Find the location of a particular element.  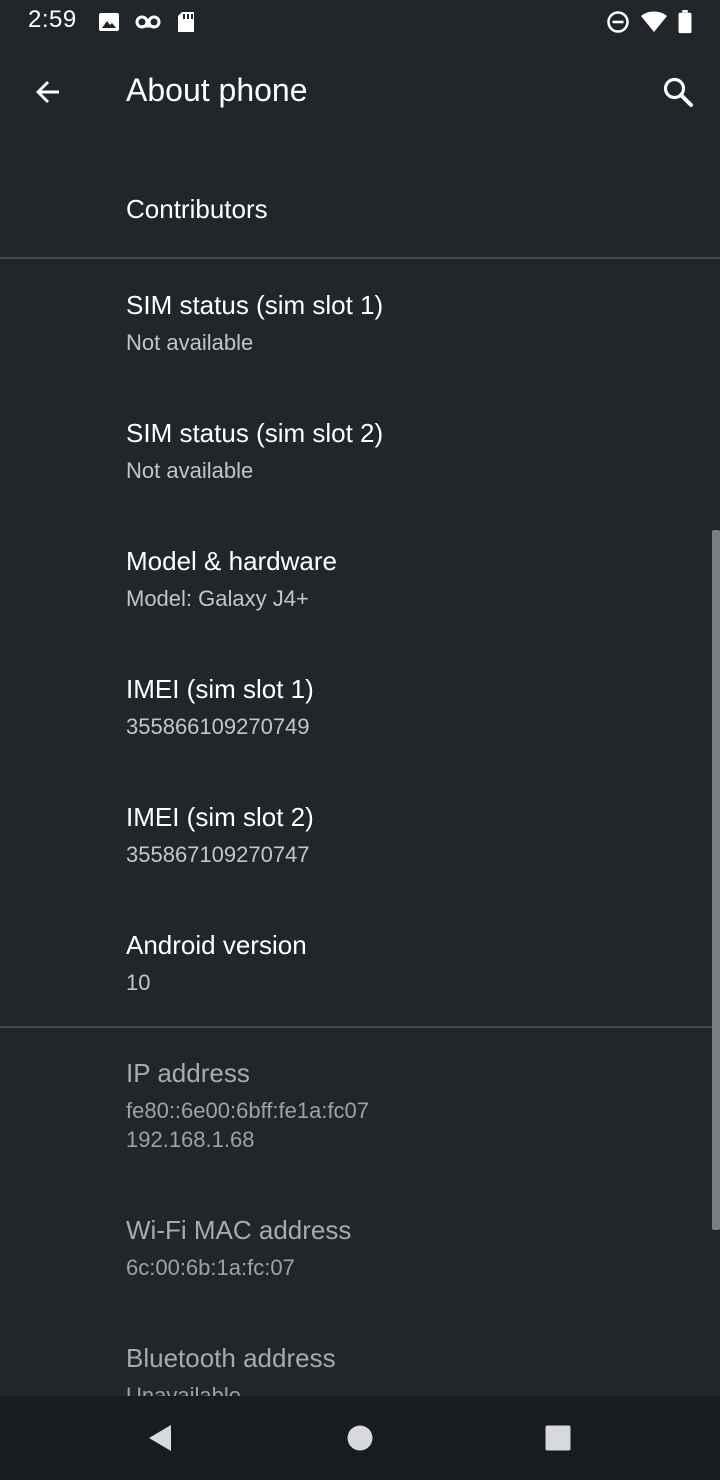

sd-card-icon is located at coordinates (186, 22).